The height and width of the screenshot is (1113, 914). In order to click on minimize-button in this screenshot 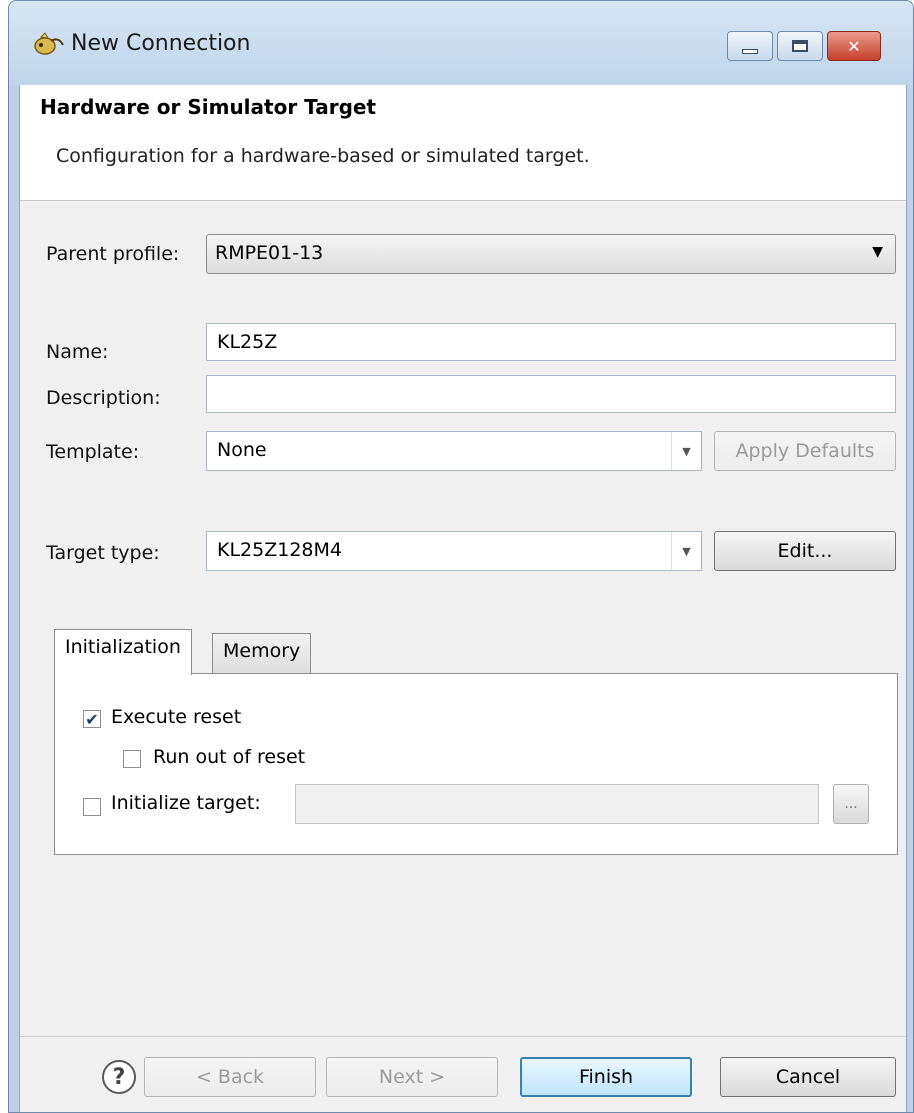, I will do `click(750, 46)`.